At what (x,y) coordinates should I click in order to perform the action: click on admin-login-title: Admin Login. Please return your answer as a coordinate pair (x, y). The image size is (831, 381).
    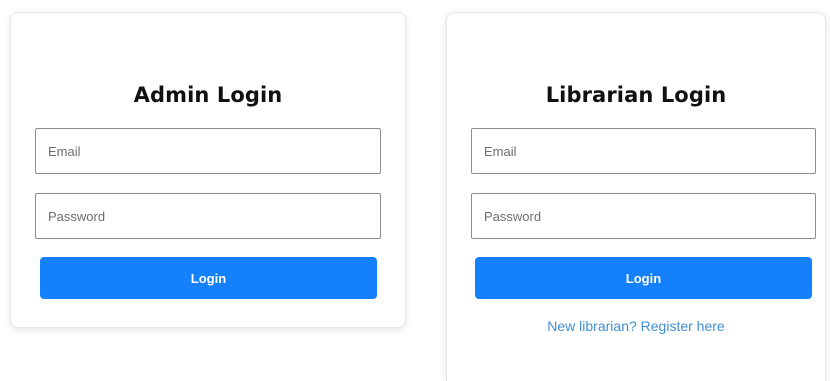
    Looking at the image, I should click on (208, 95).